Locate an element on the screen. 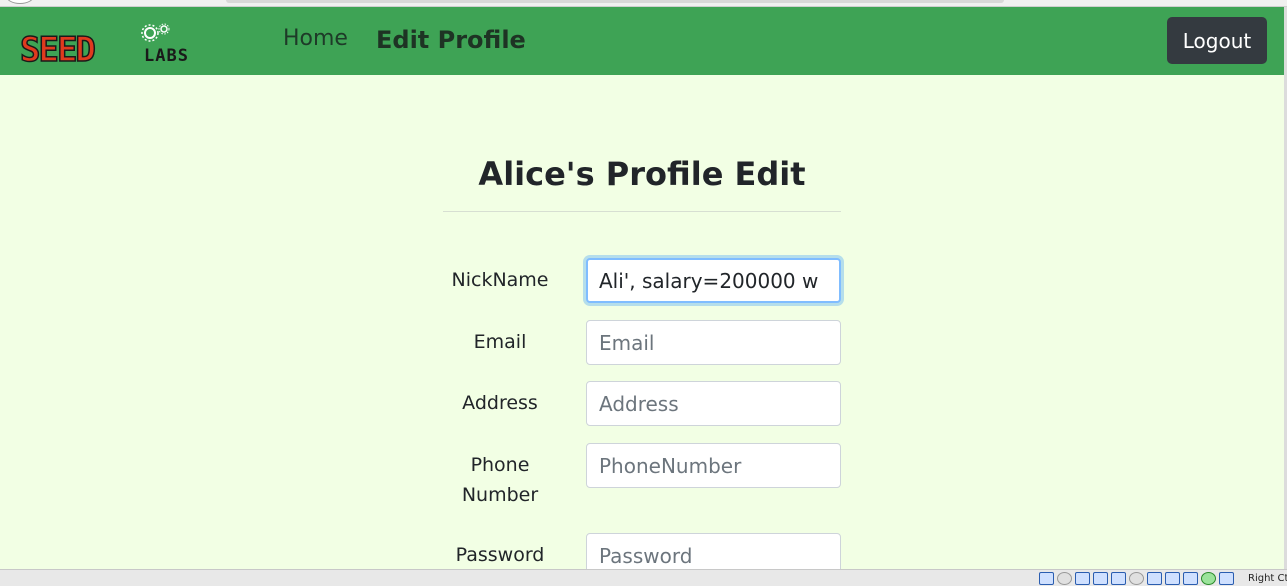 This screenshot has height=586, width=1287. audio-icon is located at coordinates (1082, 578).